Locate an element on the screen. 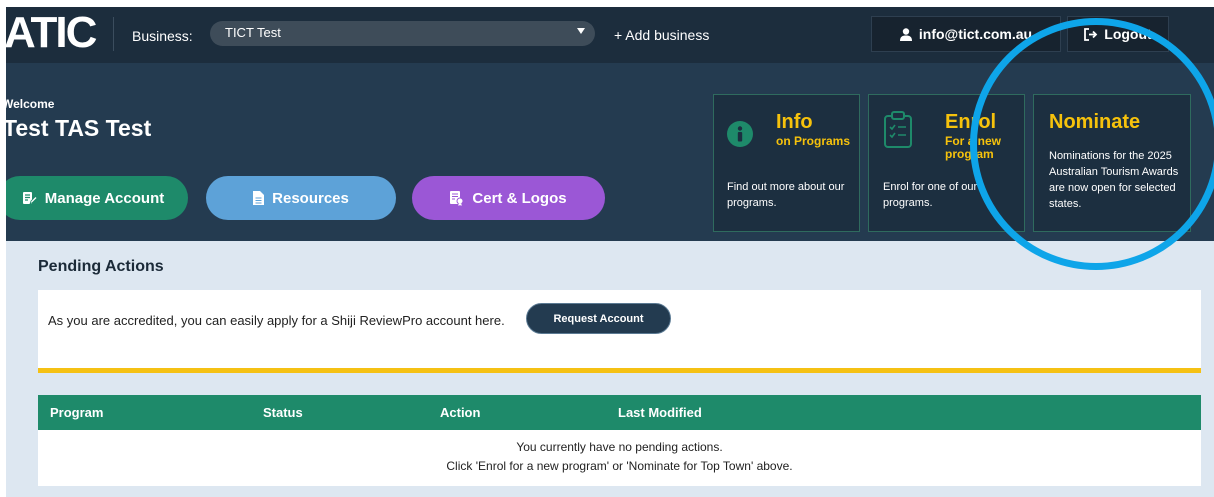 The width and height of the screenshot is (1214, 497). topbar-divider is located at coordinates (113, 34).